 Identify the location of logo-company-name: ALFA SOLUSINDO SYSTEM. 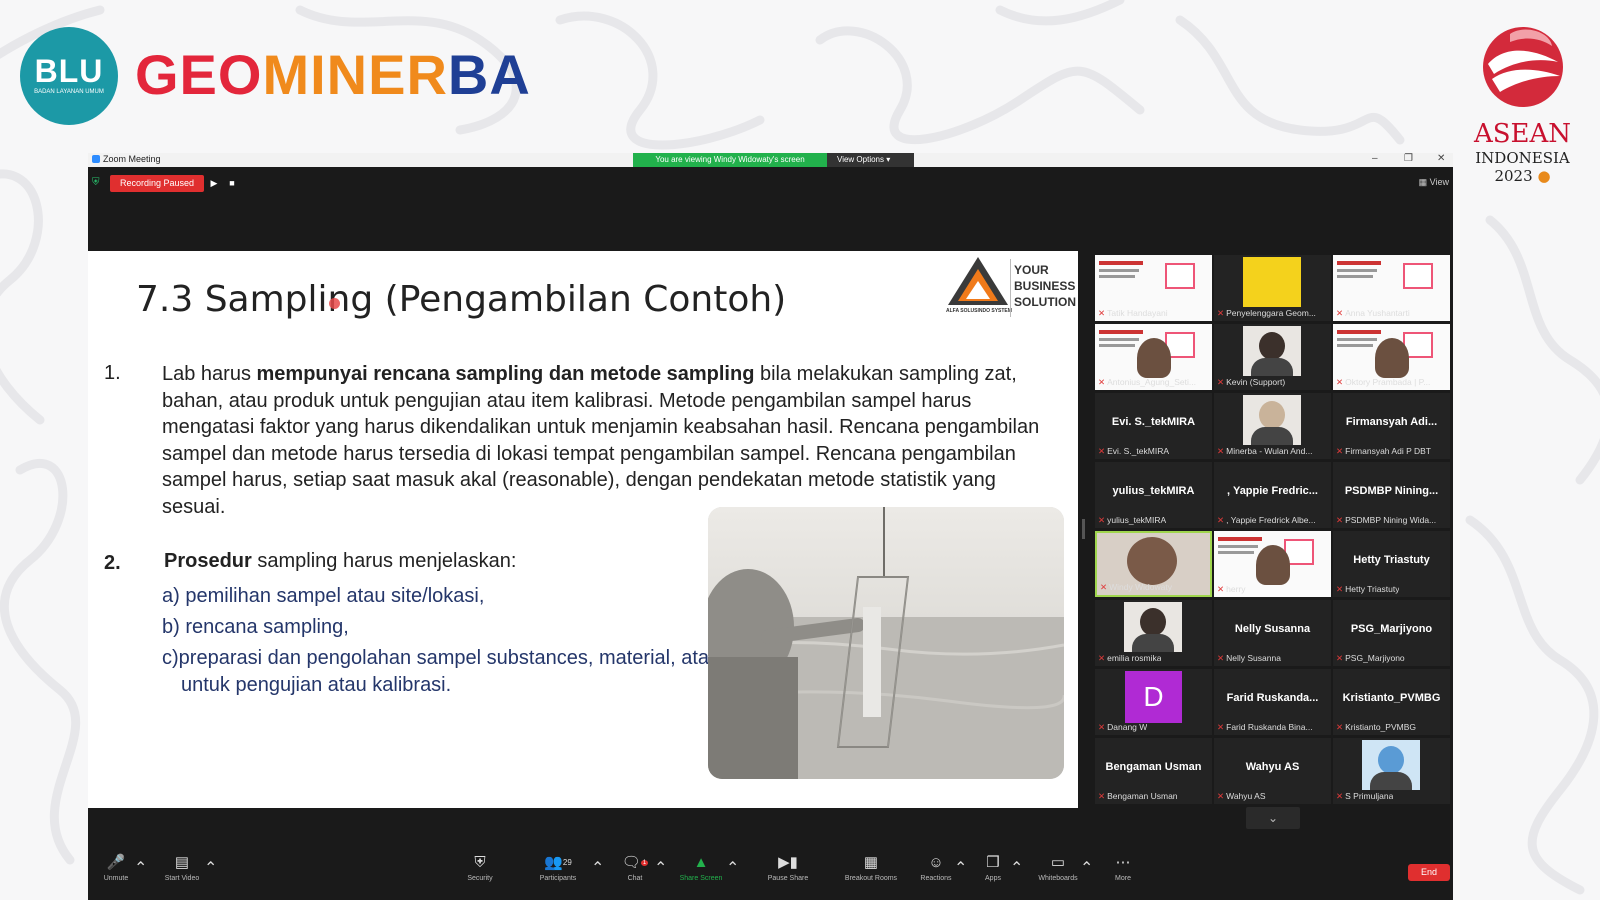
(979, 311).